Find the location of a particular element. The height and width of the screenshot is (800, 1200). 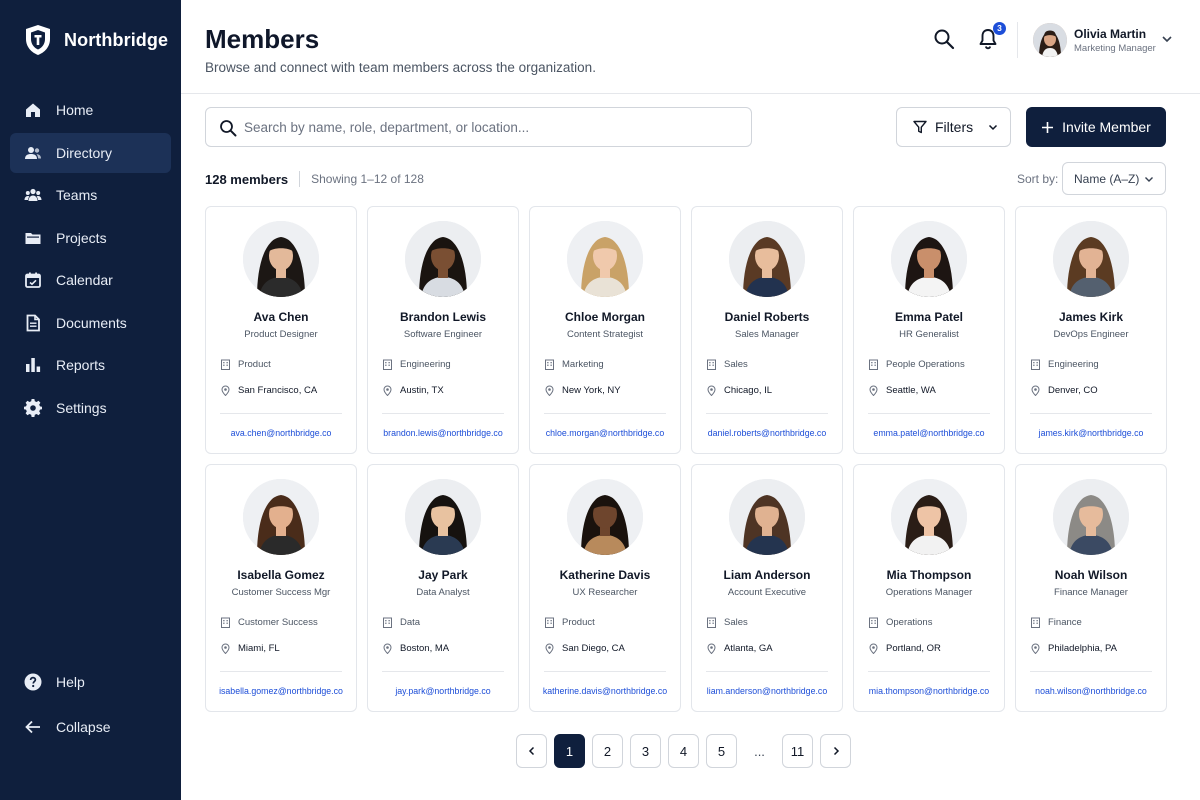

sidebar-item-directory: Directory is located at coordinates (90, 152).